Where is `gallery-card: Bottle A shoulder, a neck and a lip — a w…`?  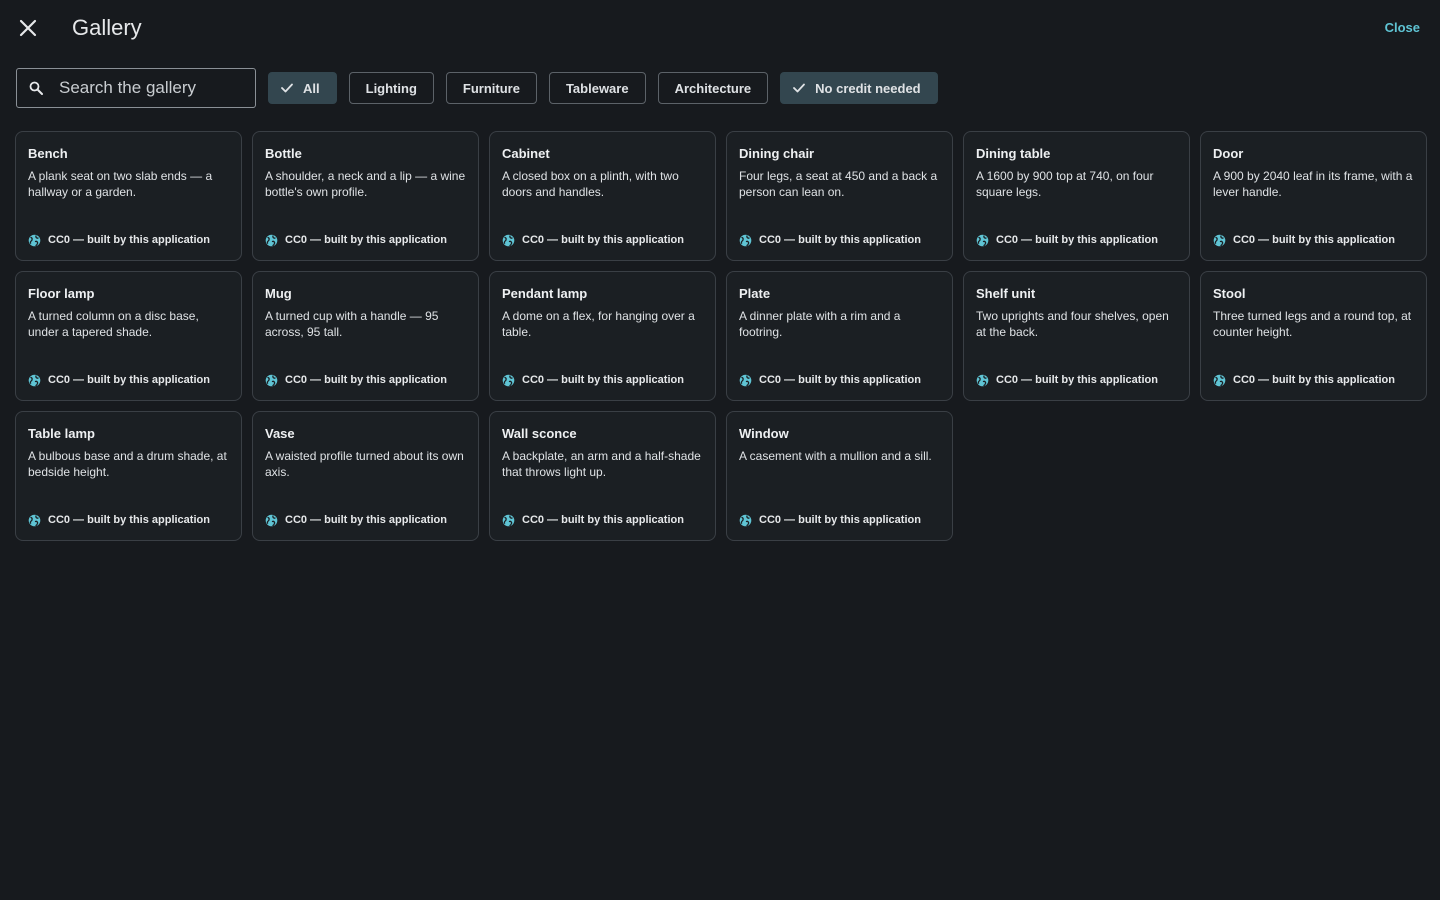
gallery-card: Bottle A shoulder, a neck and a lip — a w… is located at coordinates (365, 196).